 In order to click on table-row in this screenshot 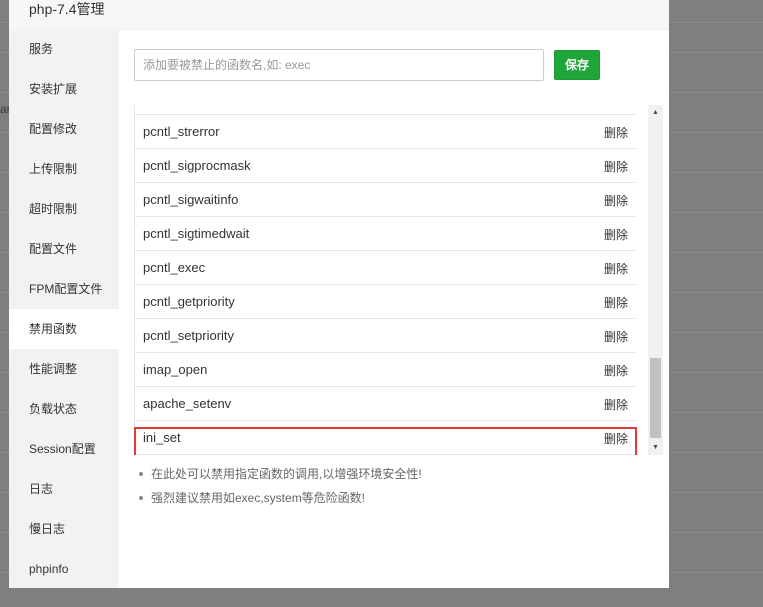, I will do `click(385, 110)`.